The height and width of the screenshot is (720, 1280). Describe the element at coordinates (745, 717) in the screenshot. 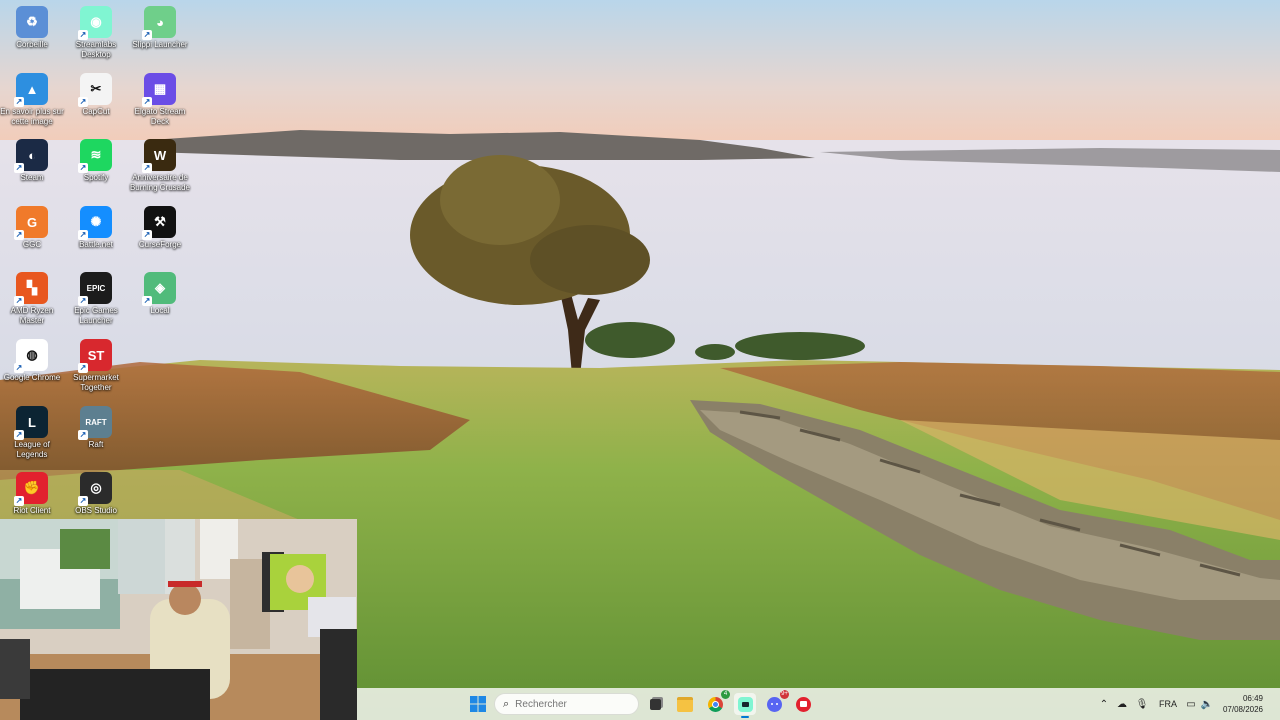

I see `active-indicator` at that location.